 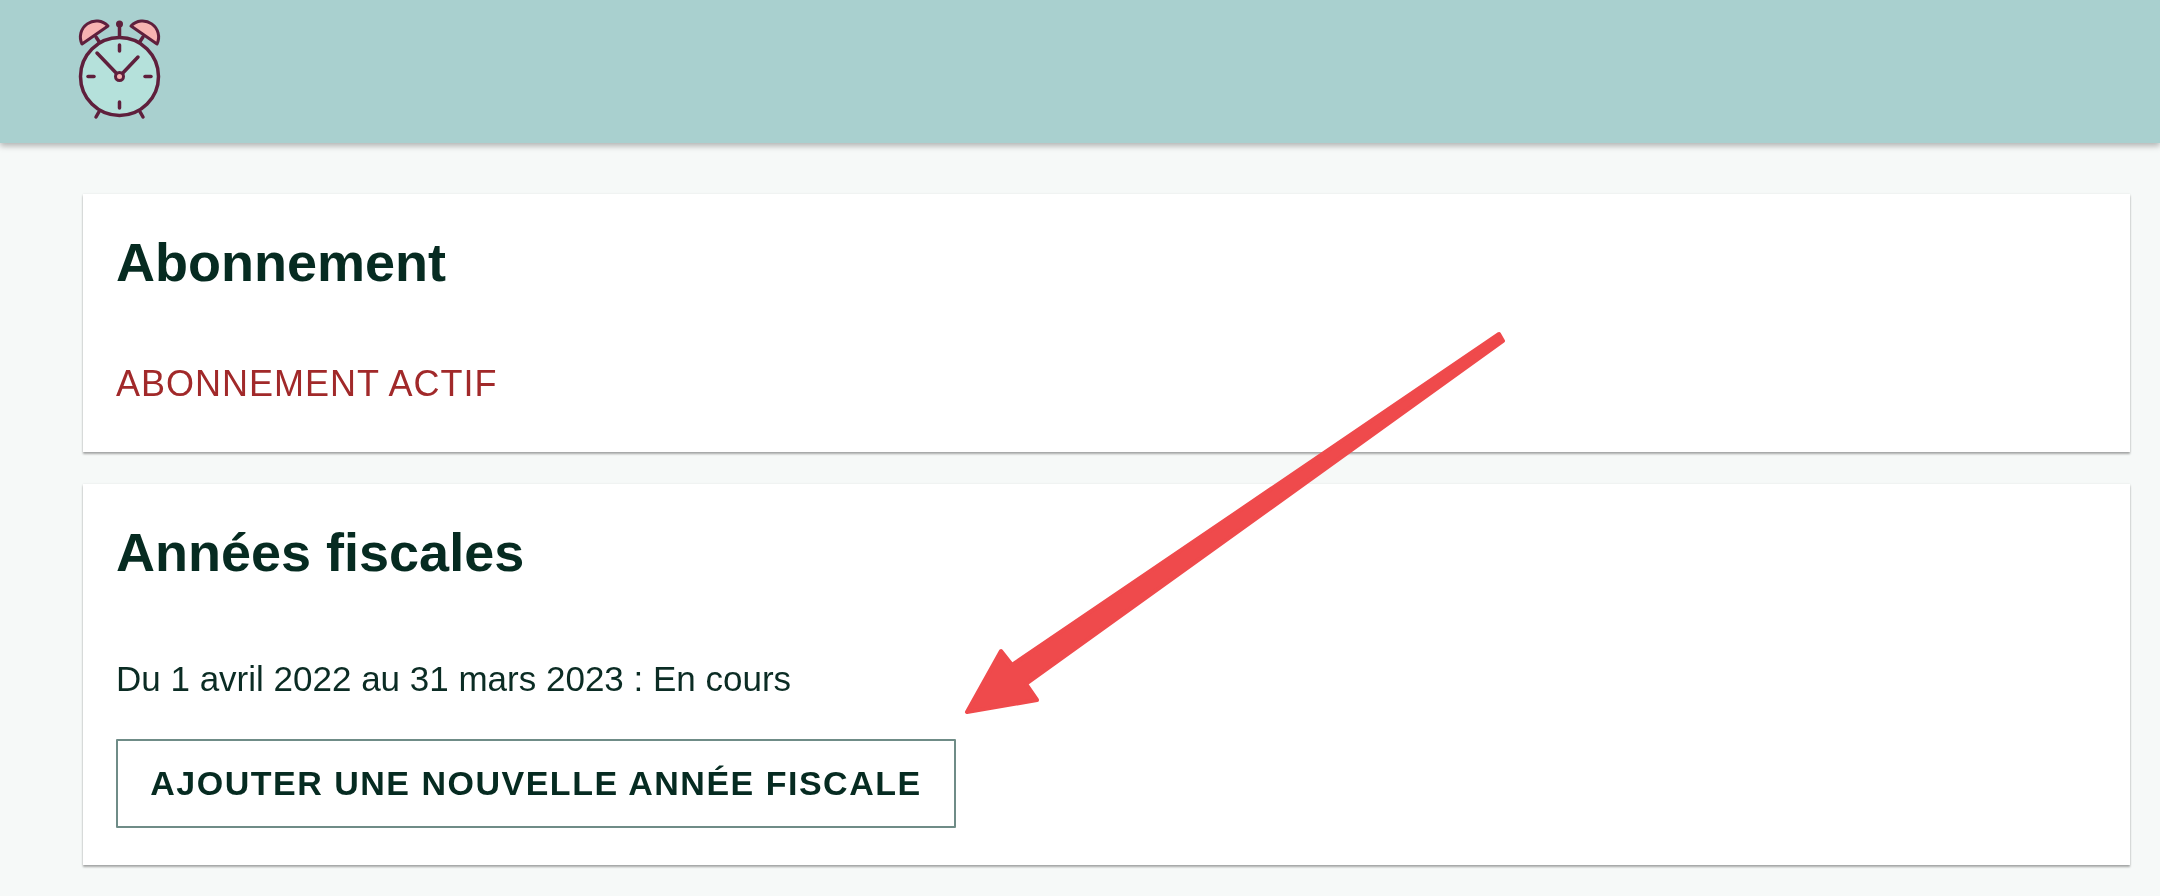 I want to click on card-title: Années fiscales, so click(x=320, y=552).